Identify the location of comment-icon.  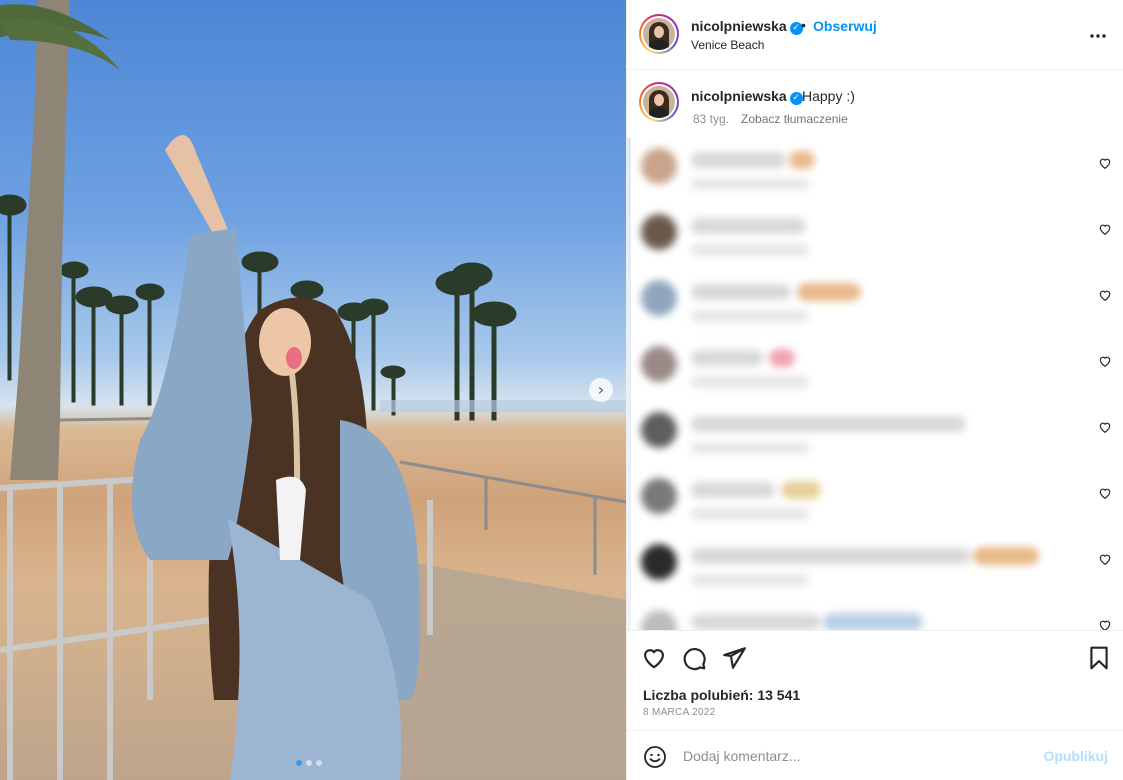
(694, 658).